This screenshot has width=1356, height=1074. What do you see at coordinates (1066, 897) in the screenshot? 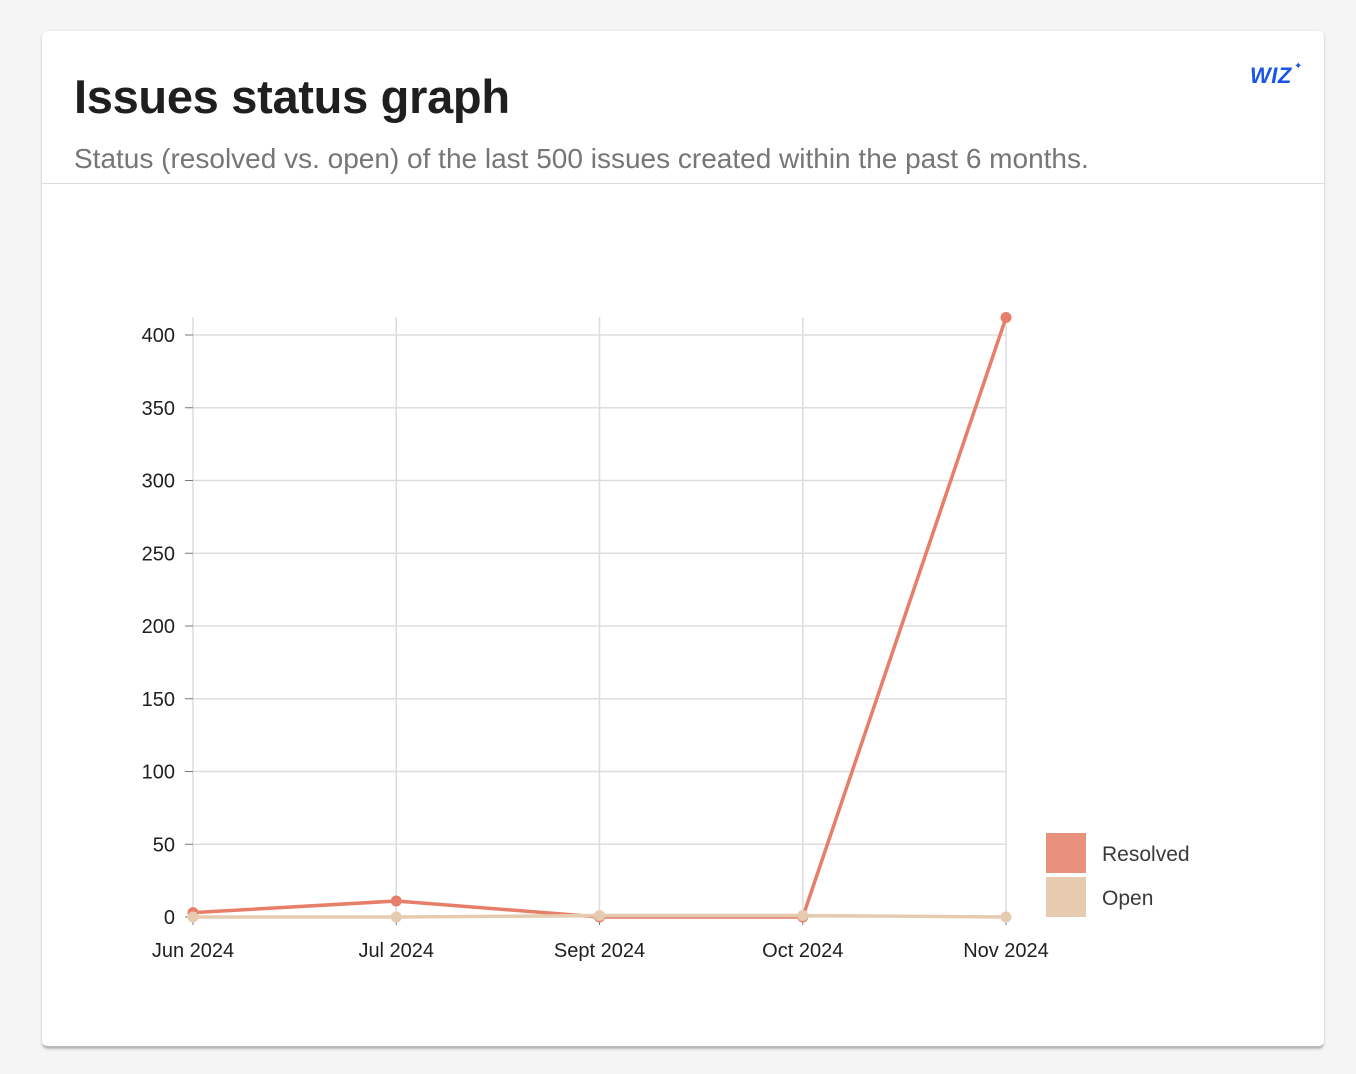
I see `legend-swatch-open` at bounding box center [1066, 897].